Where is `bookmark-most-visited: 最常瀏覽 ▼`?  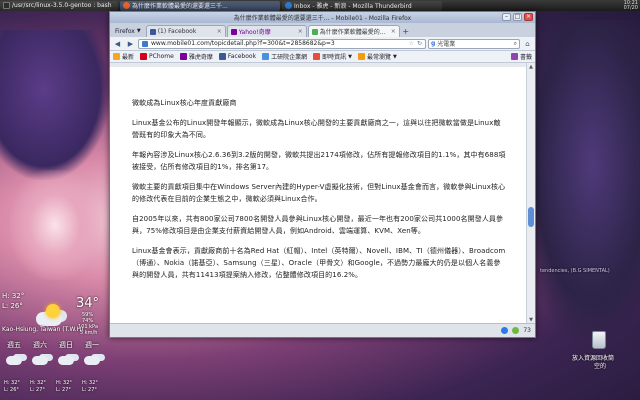 bookmark-most-visited: 最常瀏覽 ▼ is located at coordinates (377, 56).